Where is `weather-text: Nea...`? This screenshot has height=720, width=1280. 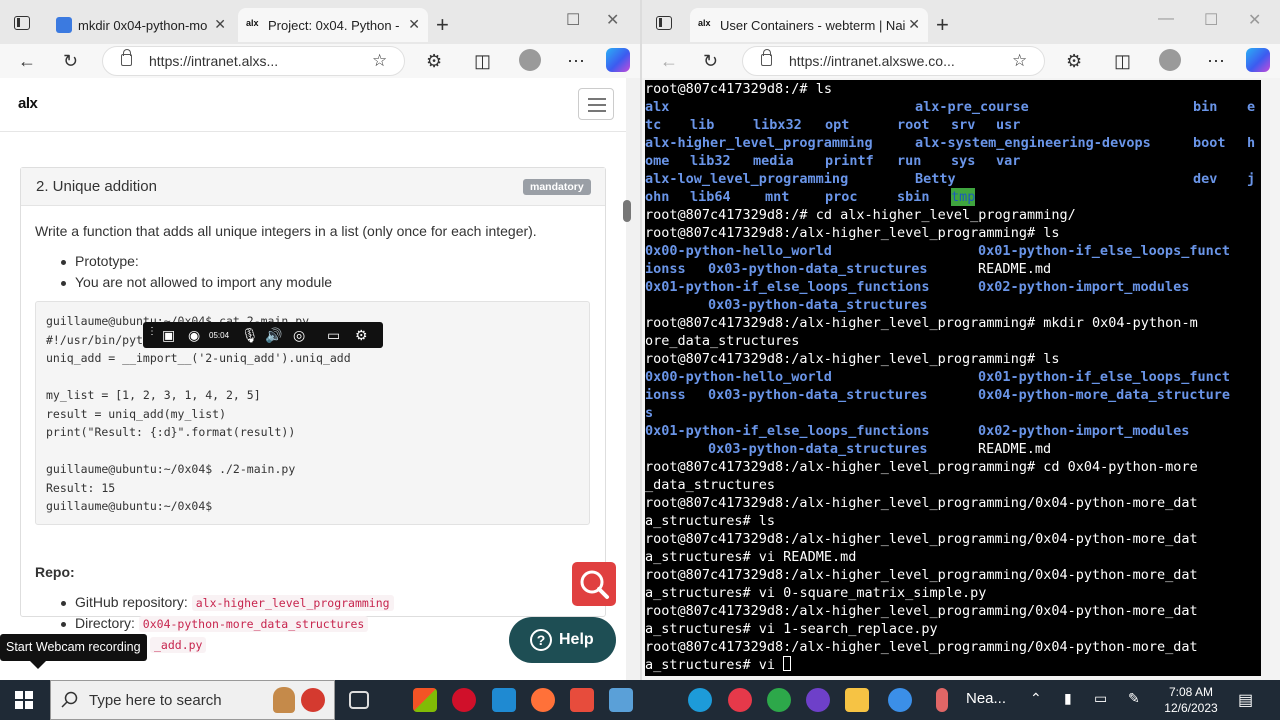
weather-text: Nea... is located at coordinates (986, 698).